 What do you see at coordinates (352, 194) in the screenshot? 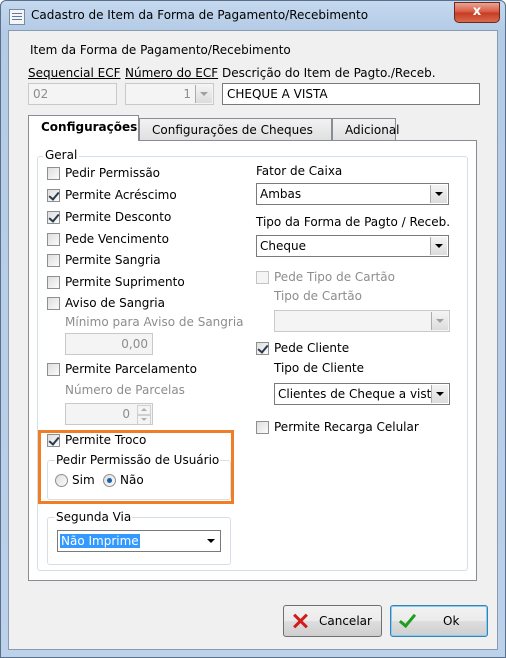
I see `fator-caixa-select: Ambas` at bounding box center [352, 194].